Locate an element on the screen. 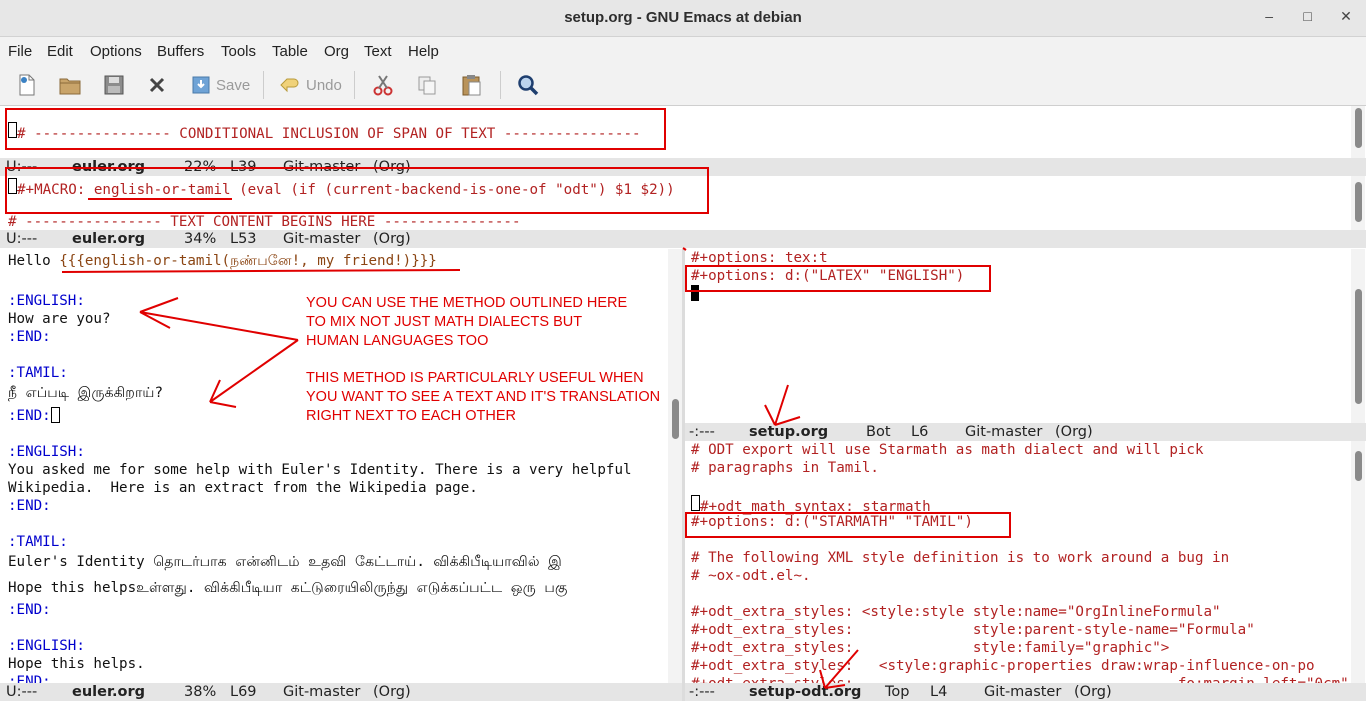 The width and height of the screenshot is (1366, 720). arrow-to-english is located at coordinates (219, 319).